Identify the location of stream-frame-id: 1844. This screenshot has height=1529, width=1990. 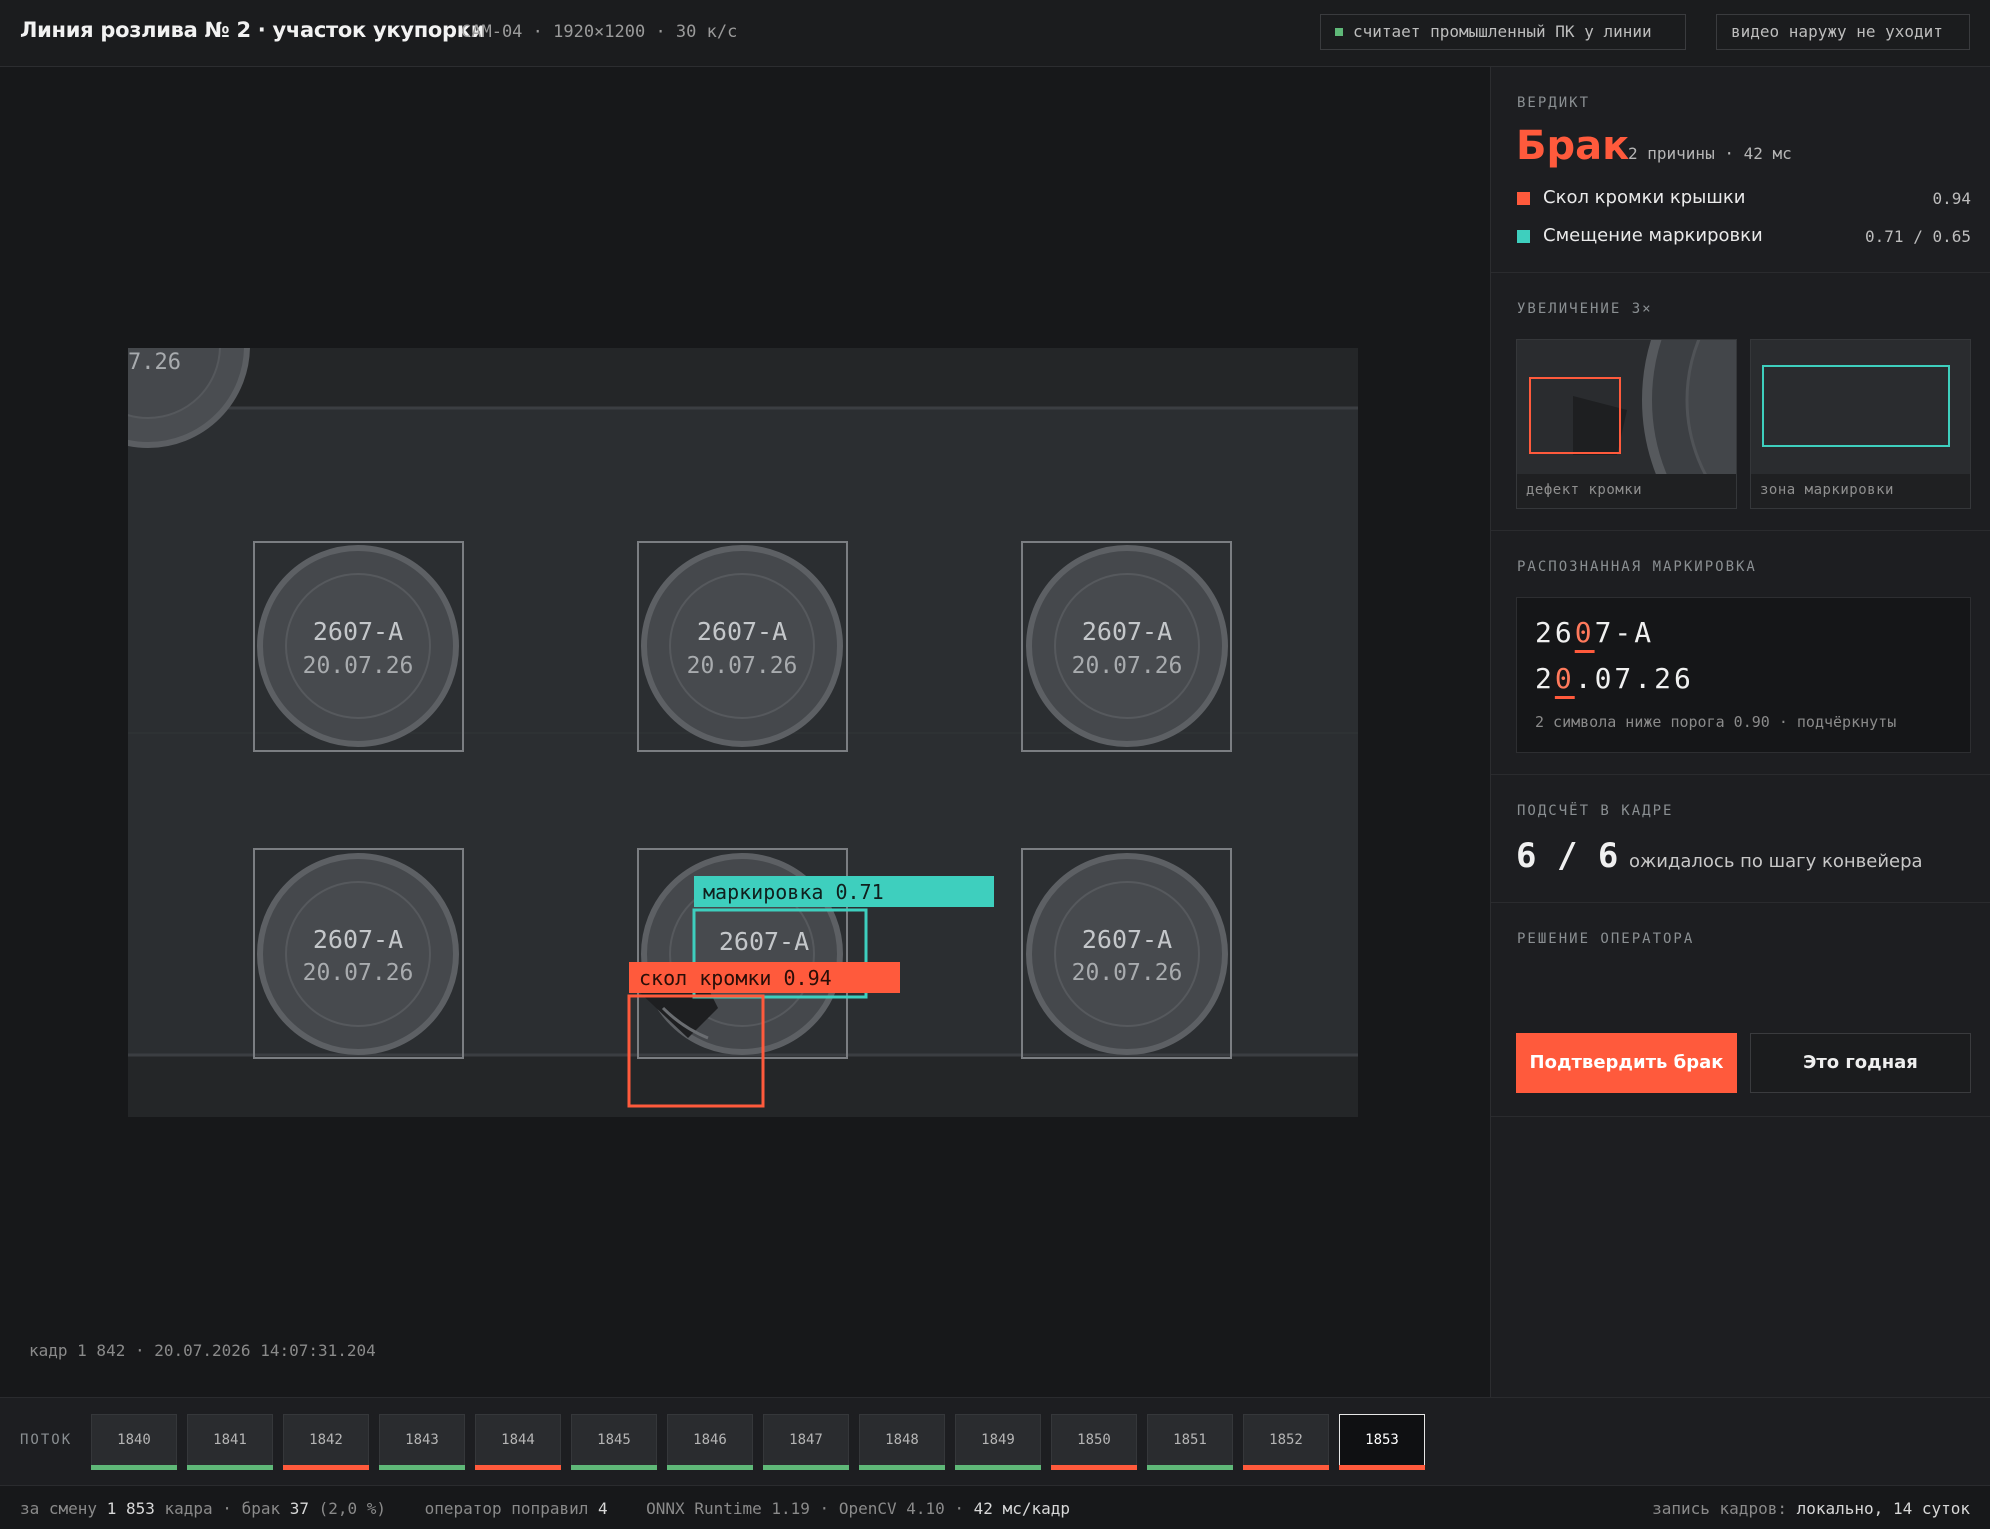
(518, 1440).